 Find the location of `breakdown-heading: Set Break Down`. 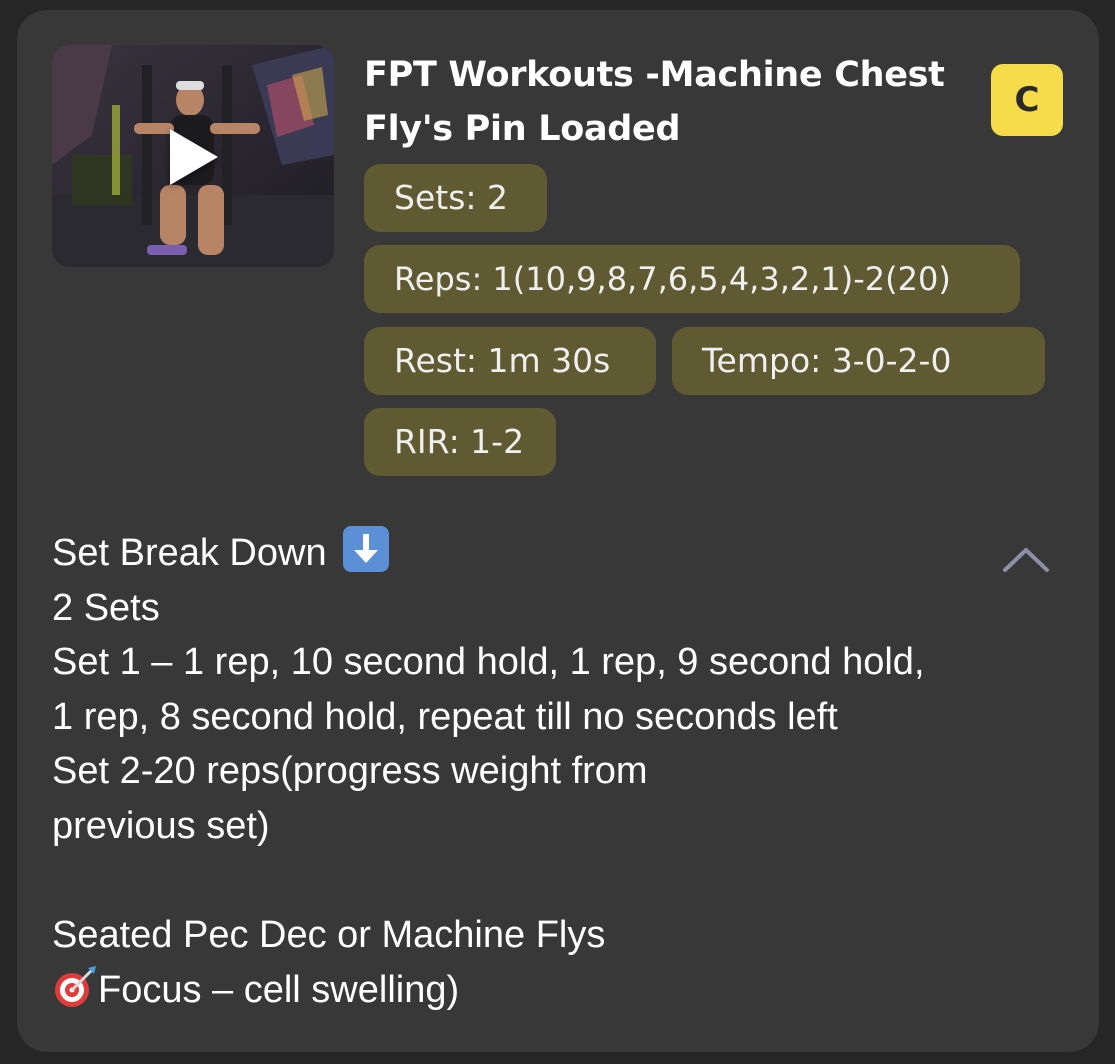

breakdown-heading: Set Break Down is located at coordinates (189, 553).